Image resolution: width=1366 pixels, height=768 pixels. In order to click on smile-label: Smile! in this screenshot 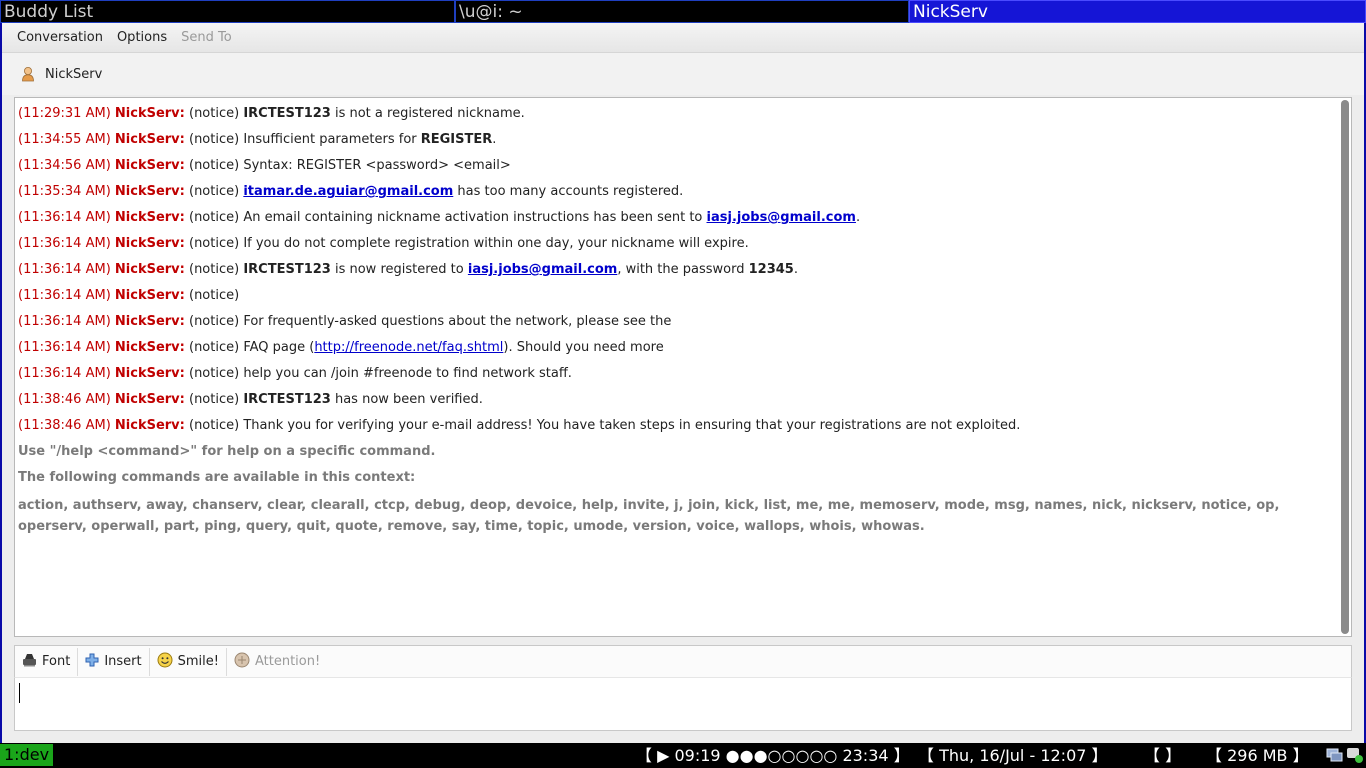, I will do `click(198, 661)`.